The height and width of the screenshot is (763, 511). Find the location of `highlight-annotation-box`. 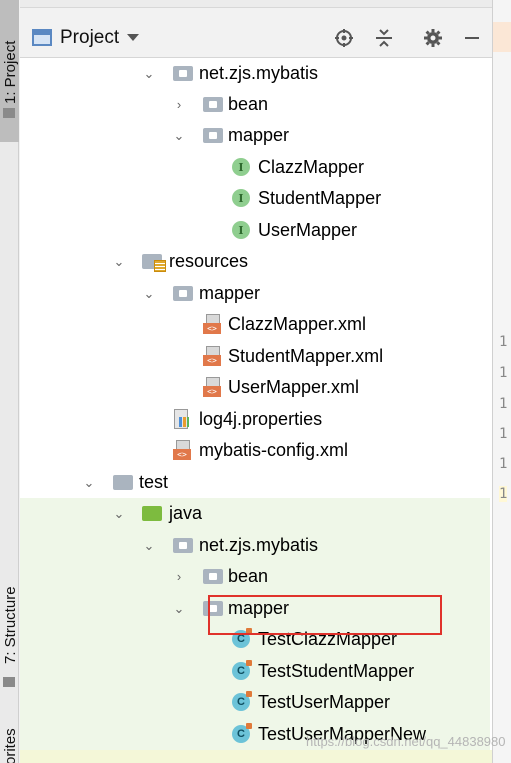

highlight-annotation-box is located at coordinates (325, 615).